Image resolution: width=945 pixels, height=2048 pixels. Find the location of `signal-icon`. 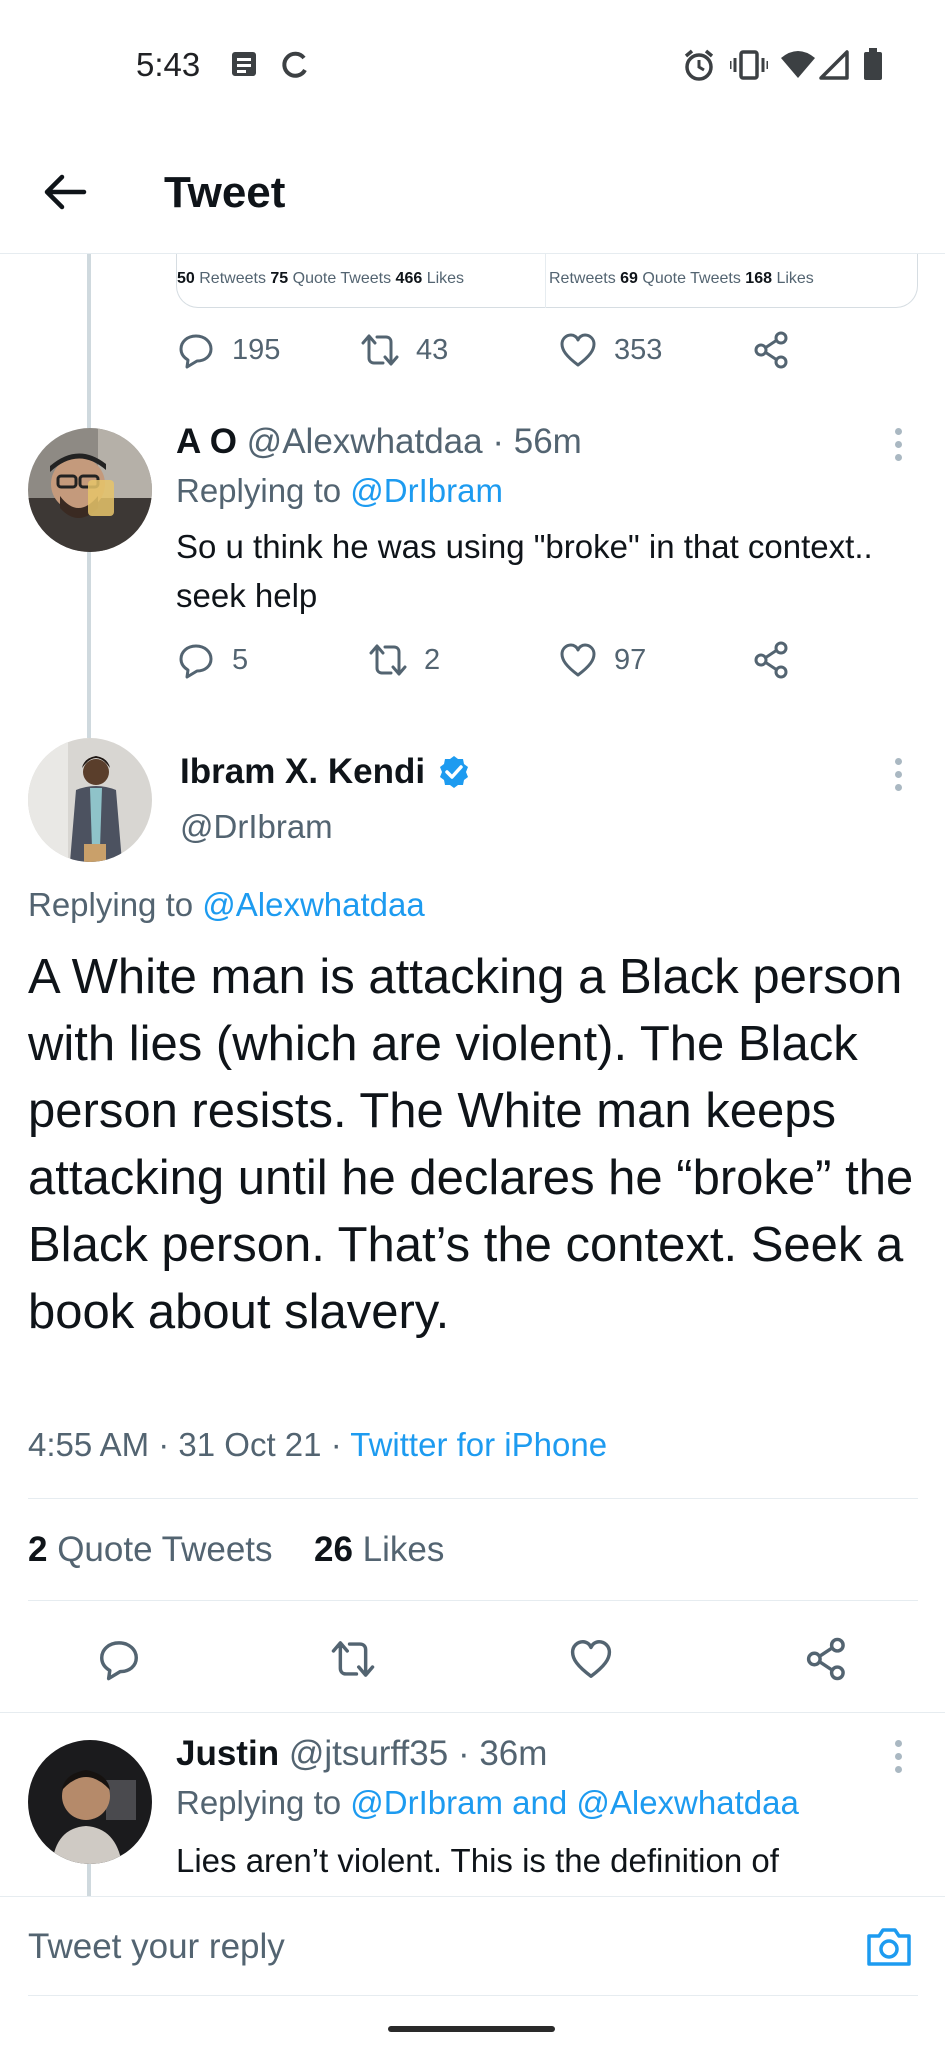

signal-icon is located at coordinates (834, 65).